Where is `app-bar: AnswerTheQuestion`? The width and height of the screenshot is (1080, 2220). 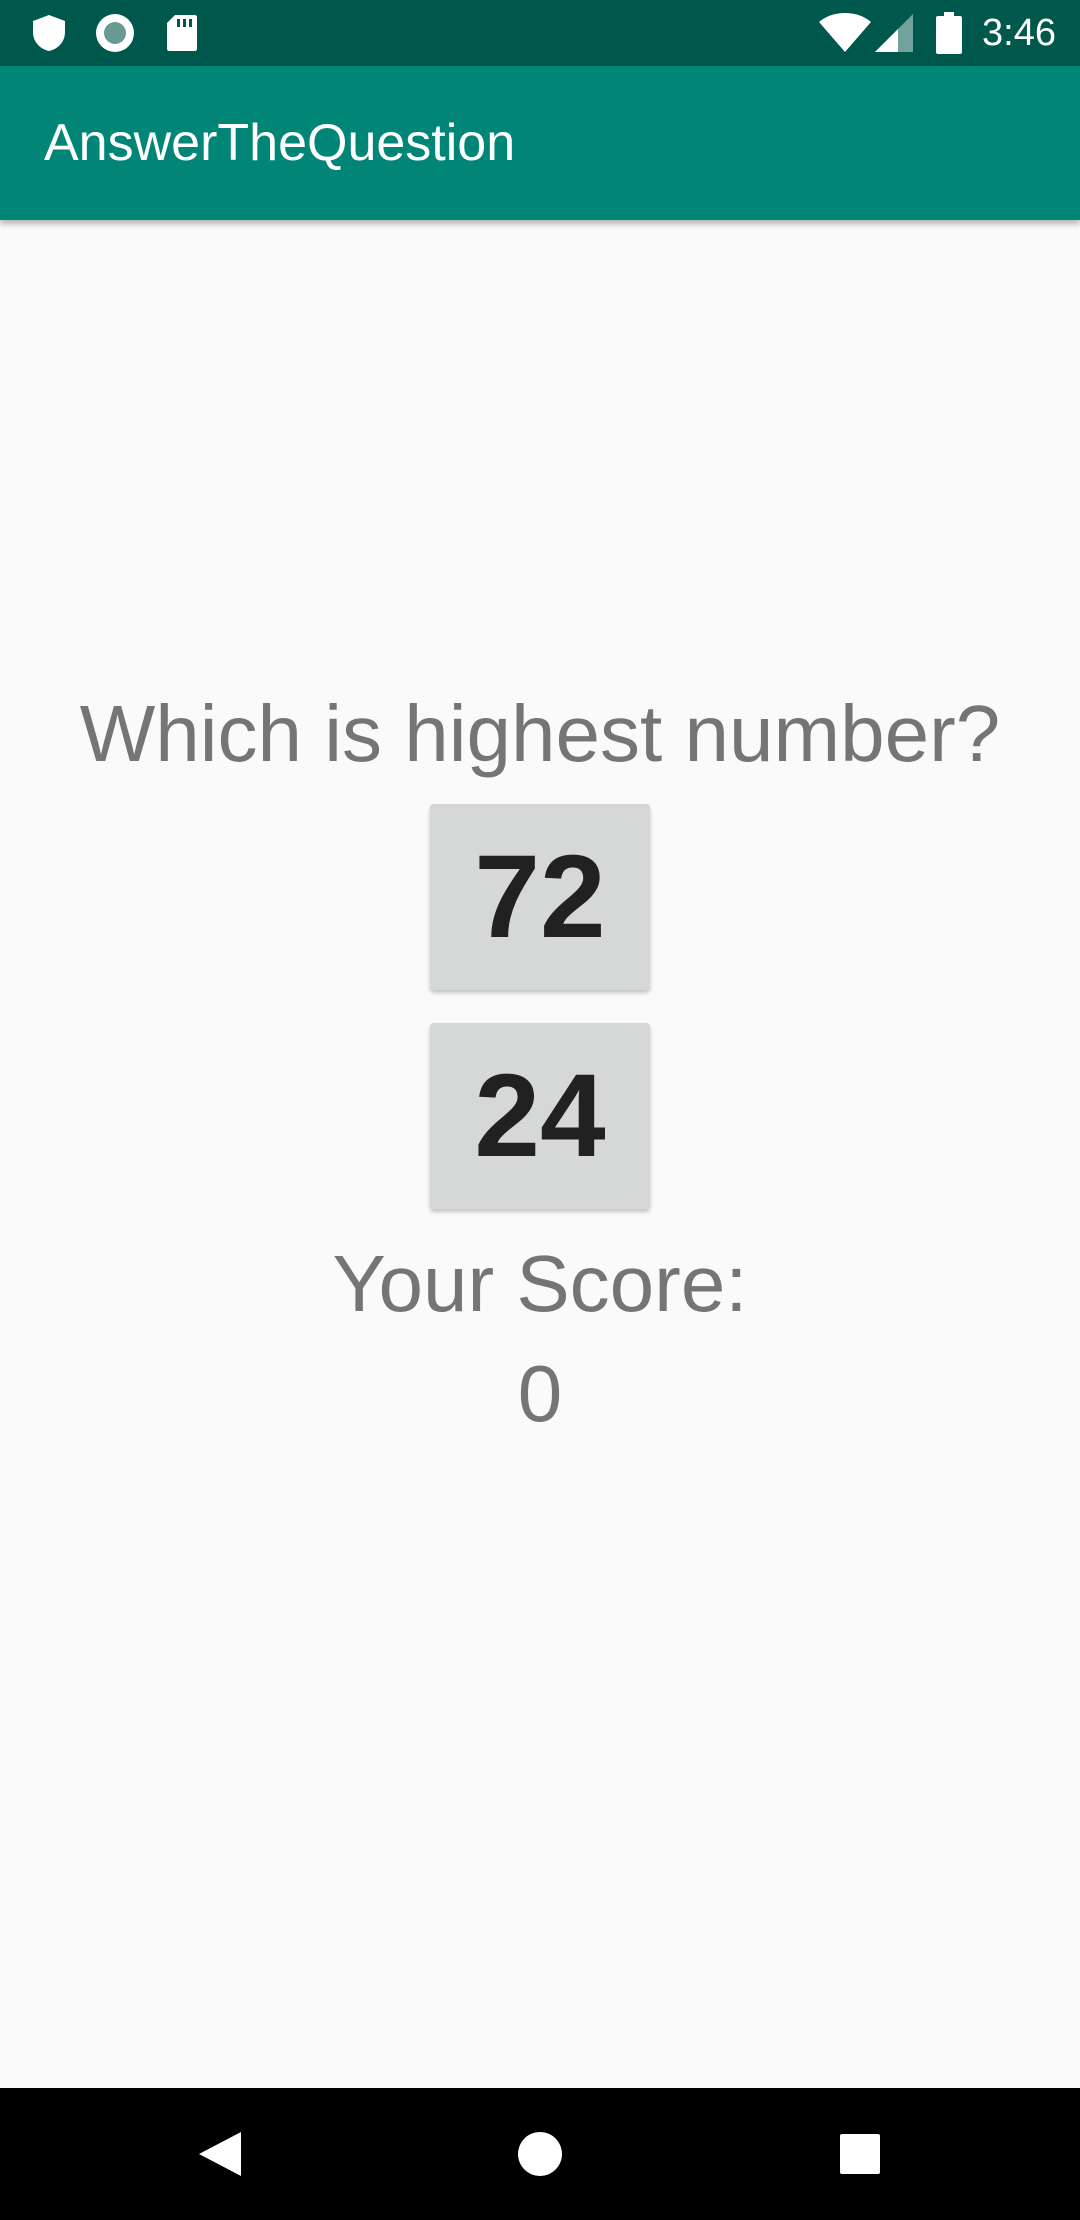 app-bar: AnswerTheQuestion is located at coordinates (540, 143).